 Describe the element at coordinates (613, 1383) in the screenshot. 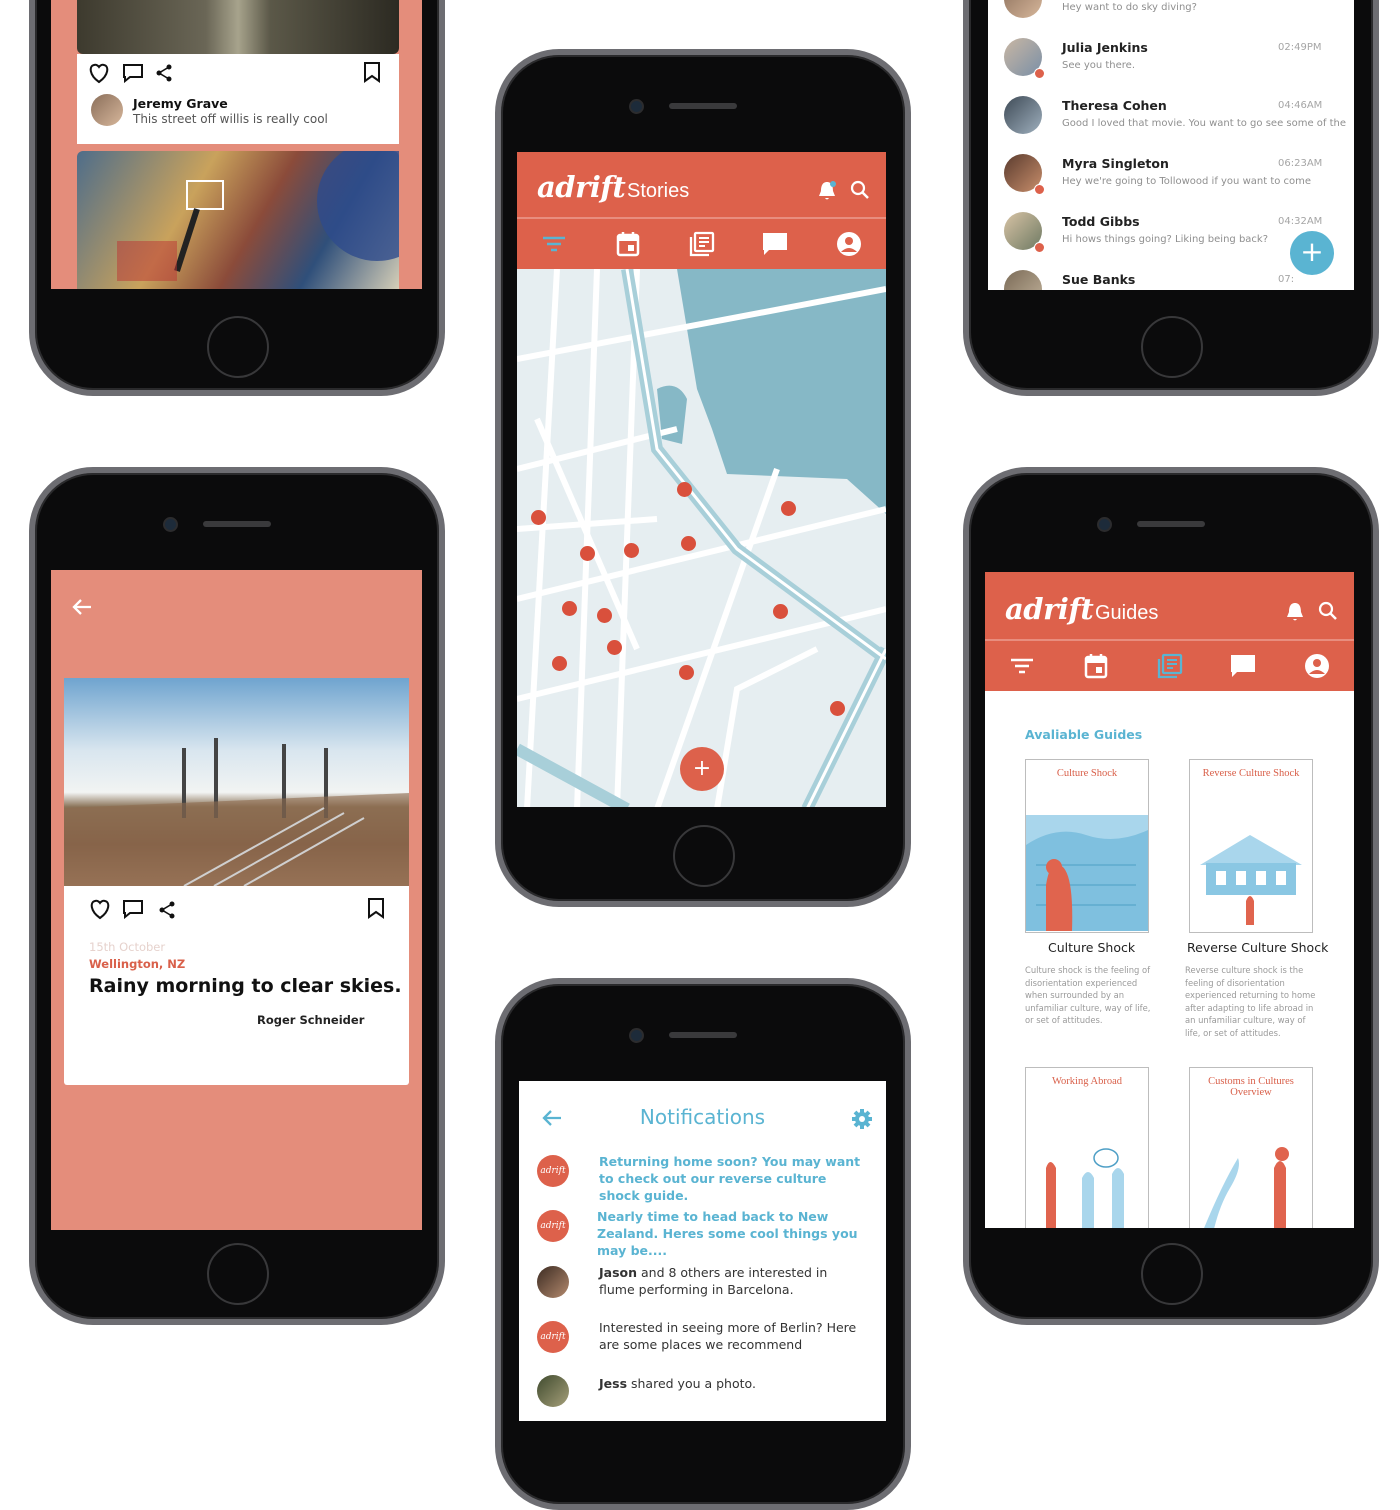

I see `notification-actor: Jess` at that location.